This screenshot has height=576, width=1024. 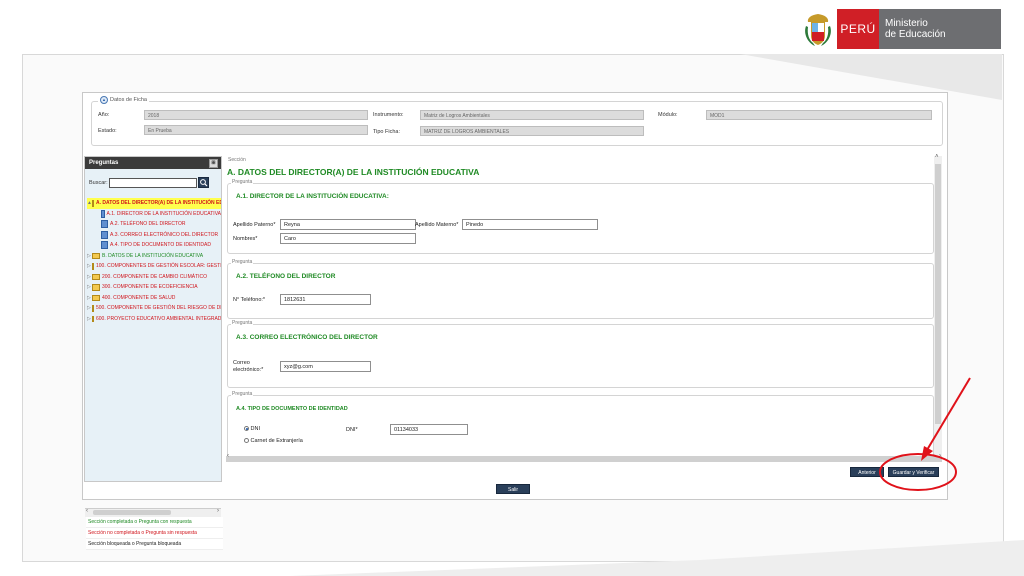 I want to click on collapse-up-icon: ▲, so click(x=104, y=100).